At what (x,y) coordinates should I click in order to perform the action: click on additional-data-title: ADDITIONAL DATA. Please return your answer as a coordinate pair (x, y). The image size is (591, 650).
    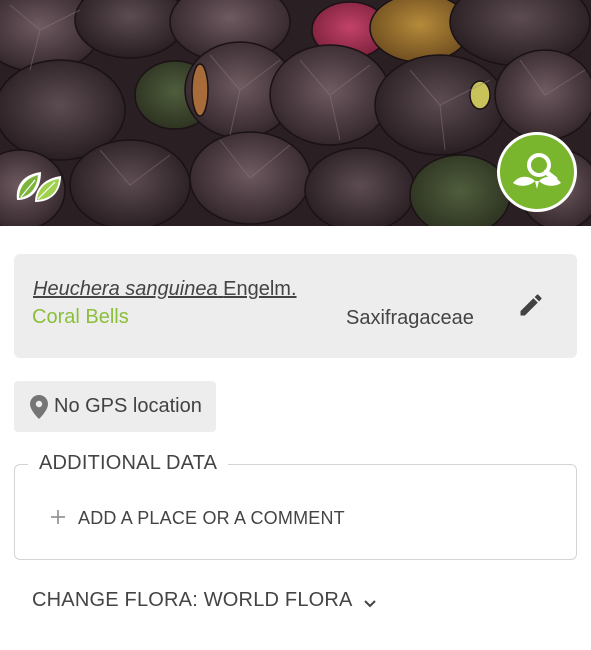
    Looking at the image, I should click on (128, 463).